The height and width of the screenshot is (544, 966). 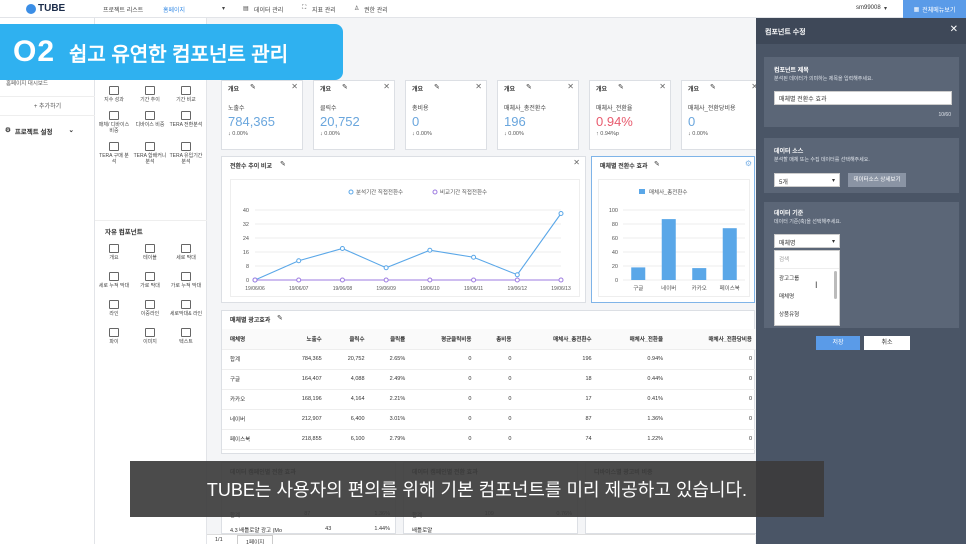 What do you see at coordinates (114, 122) in the screenshot?
I see `preset-component-item: 매체/ 디바이스 비중` at bounding box center [114, 122].